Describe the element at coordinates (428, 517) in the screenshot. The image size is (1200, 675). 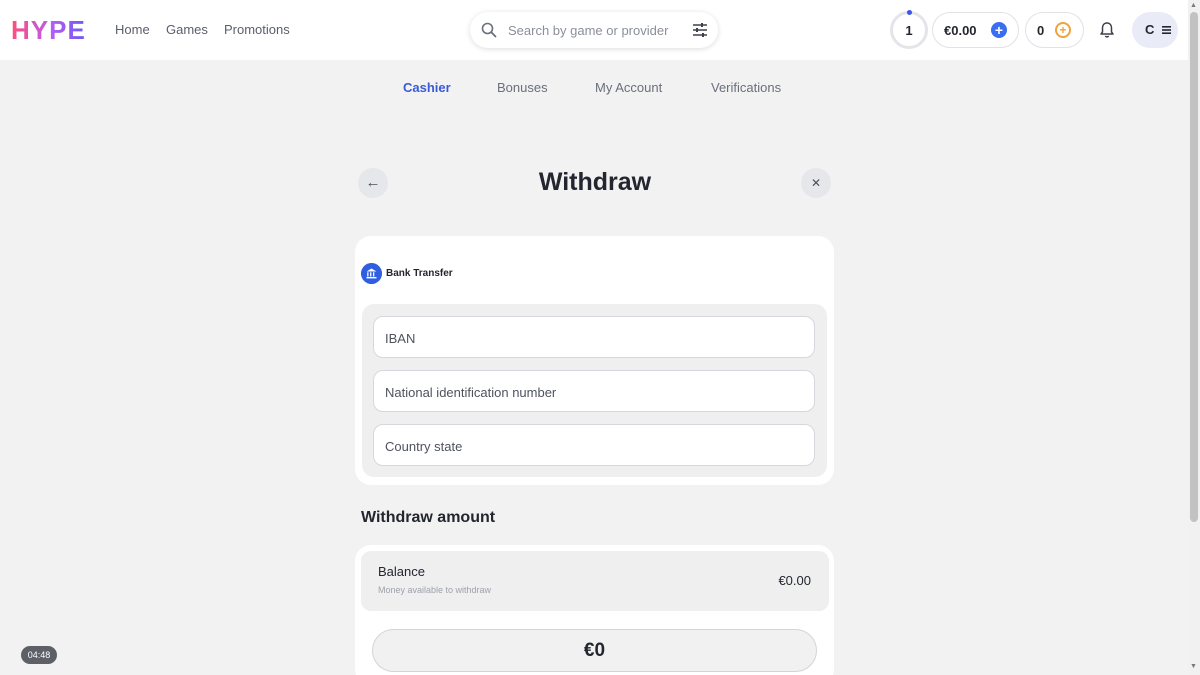
I see `withdraw-amount-heading: Withdraw amount` at that location.